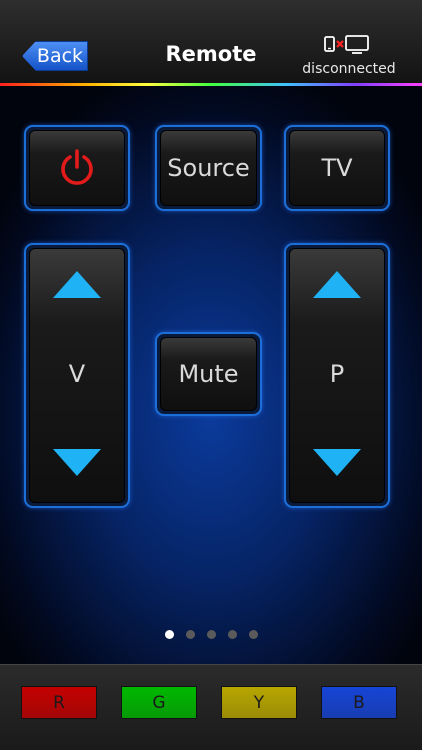  What do you see at coordinates (211, 43) in the screenshot?
I see `nav-bar: Back Remote disconnected` at bounding box center [211, 43].